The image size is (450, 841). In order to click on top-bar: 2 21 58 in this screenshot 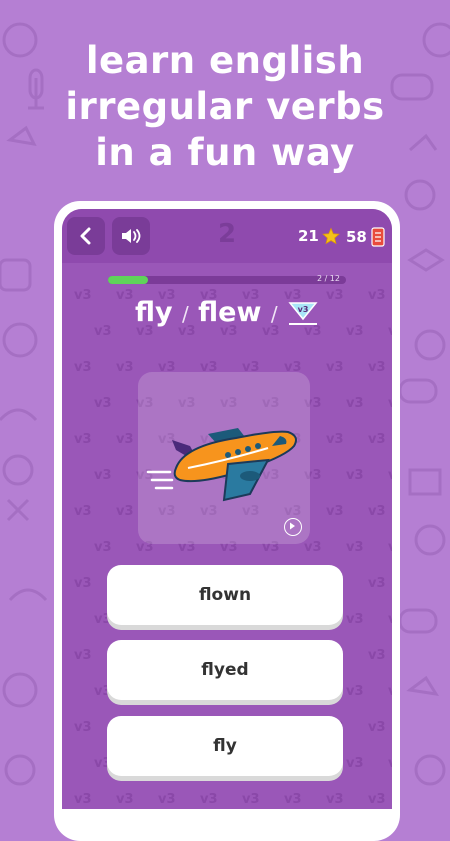, I will do `click(227, 236)`.